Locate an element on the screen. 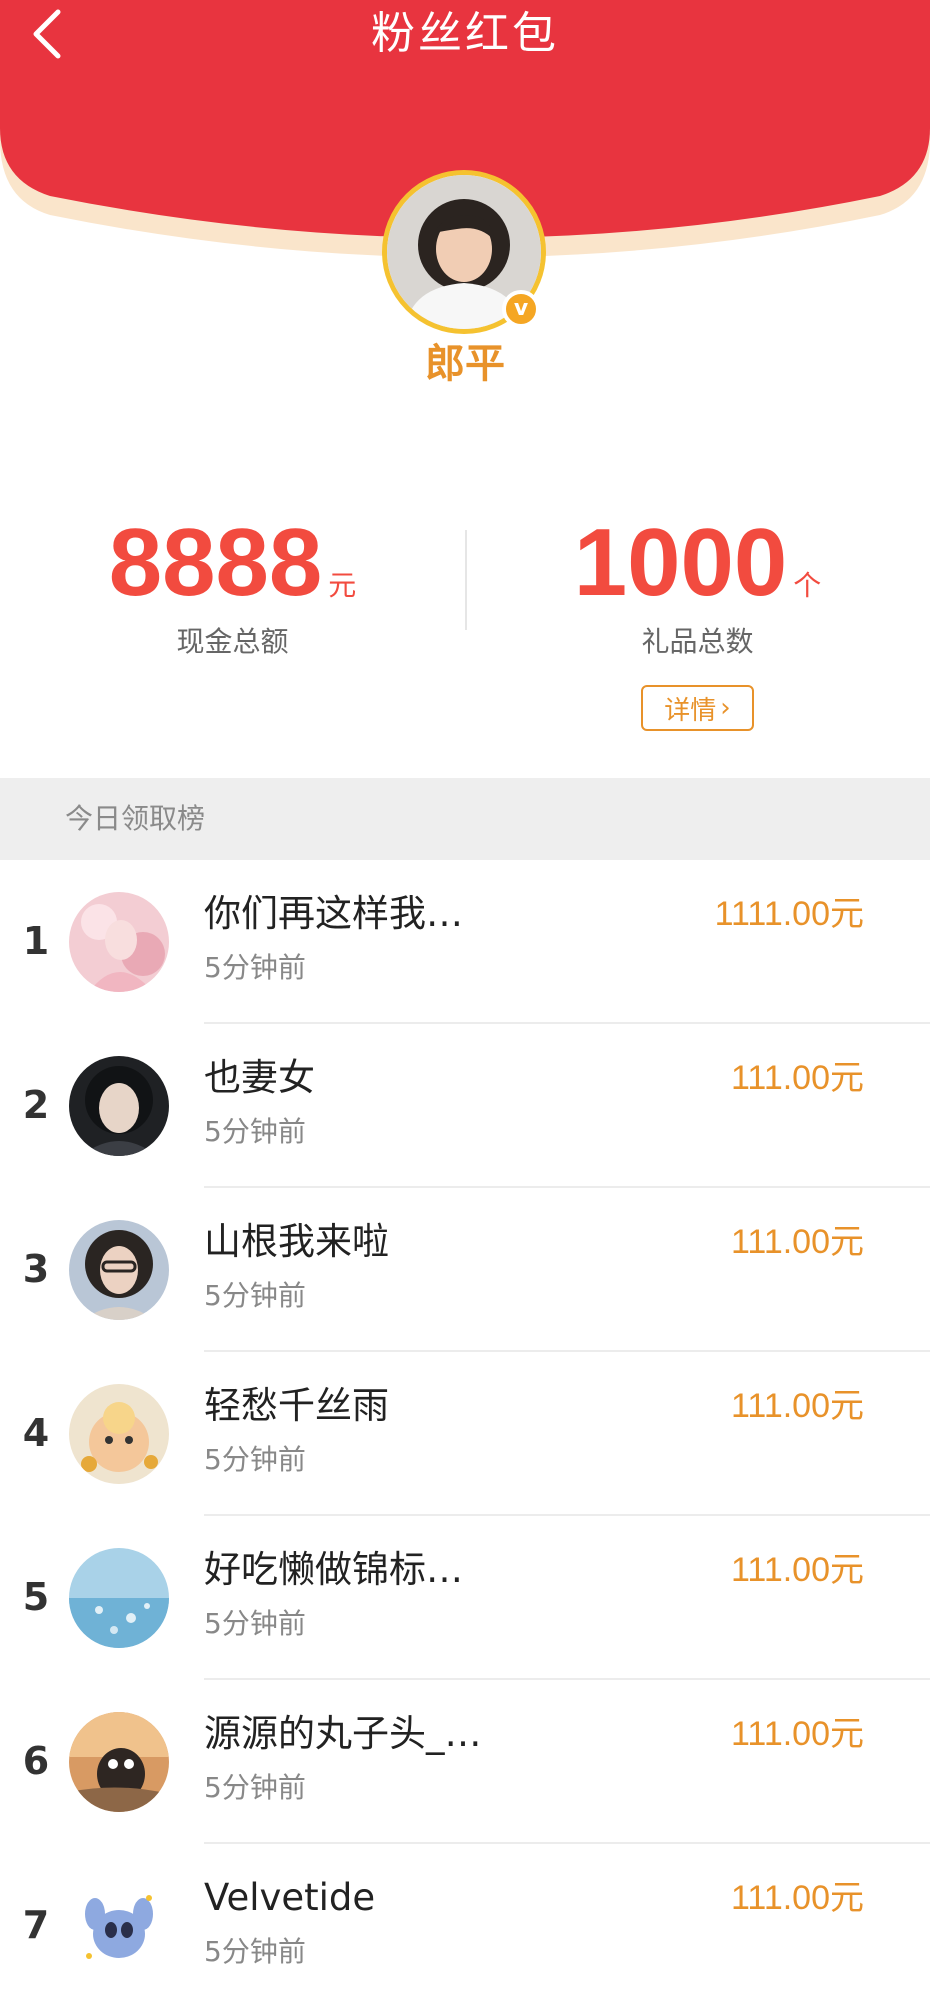 This screenshot has width=930, height=2008. rank-number: 7 is located at coordinates (36, 1925).